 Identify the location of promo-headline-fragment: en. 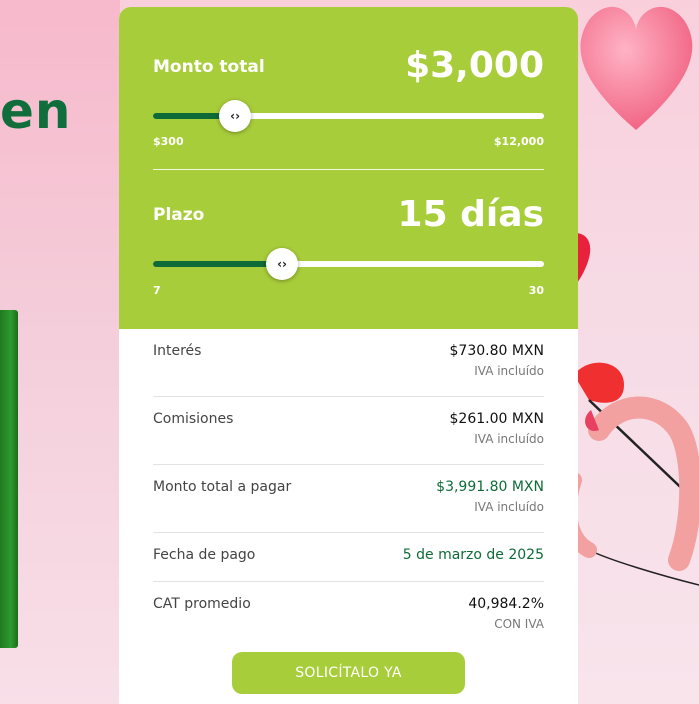
(36, 111).